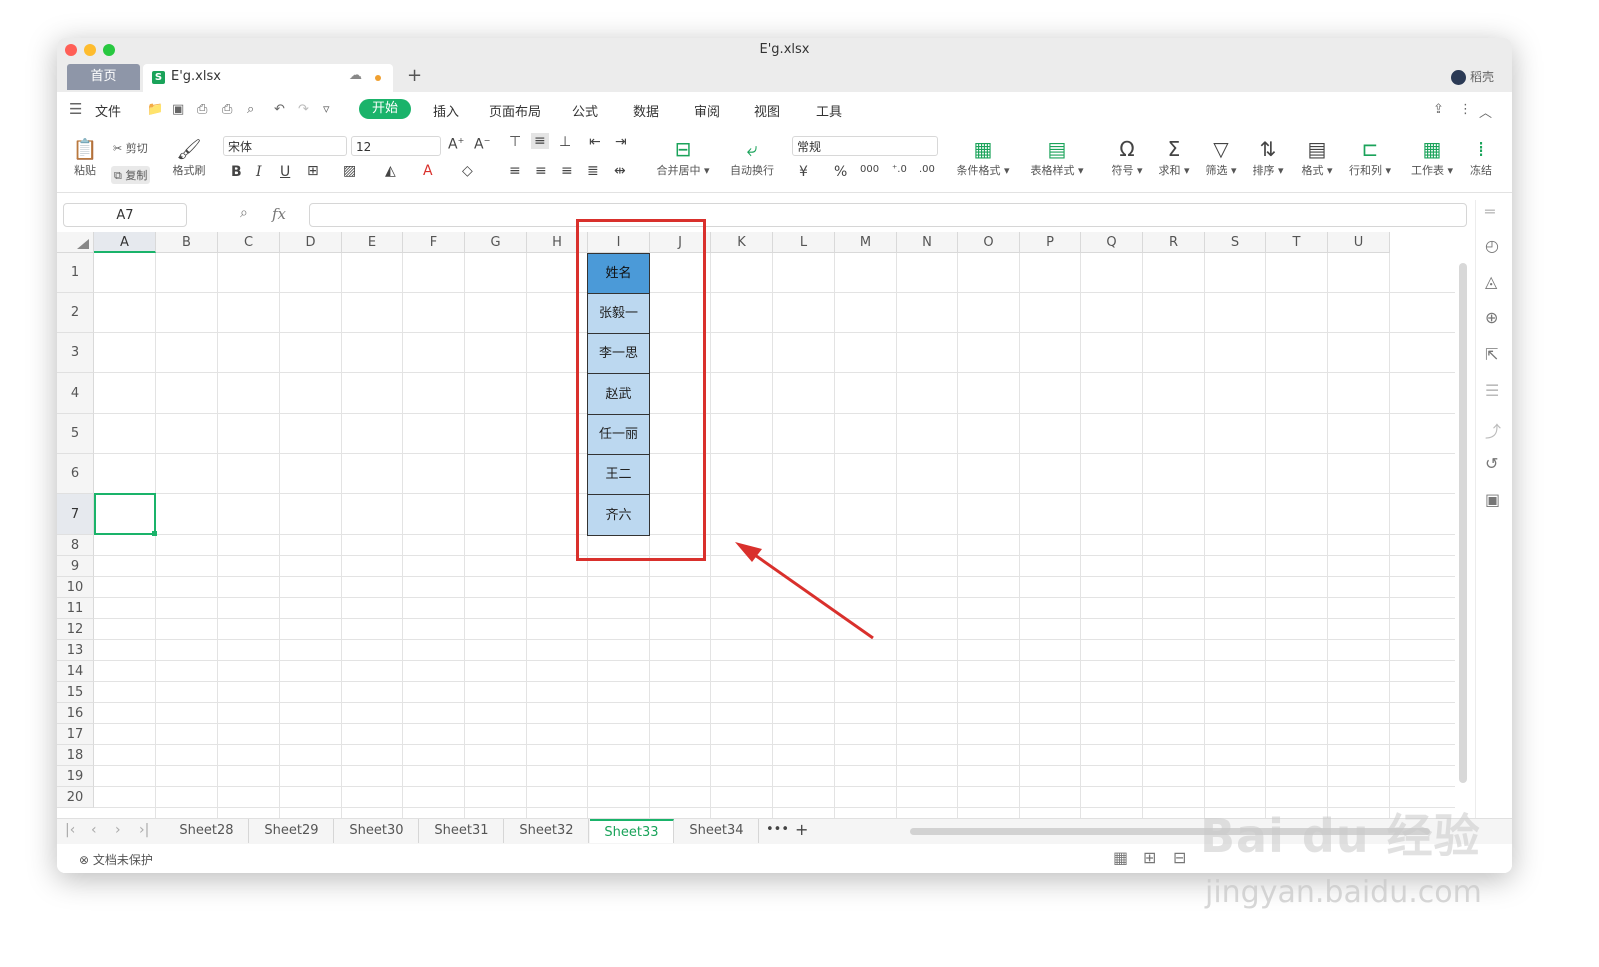  I want to click on column-header-e: E, so click(372, 242).